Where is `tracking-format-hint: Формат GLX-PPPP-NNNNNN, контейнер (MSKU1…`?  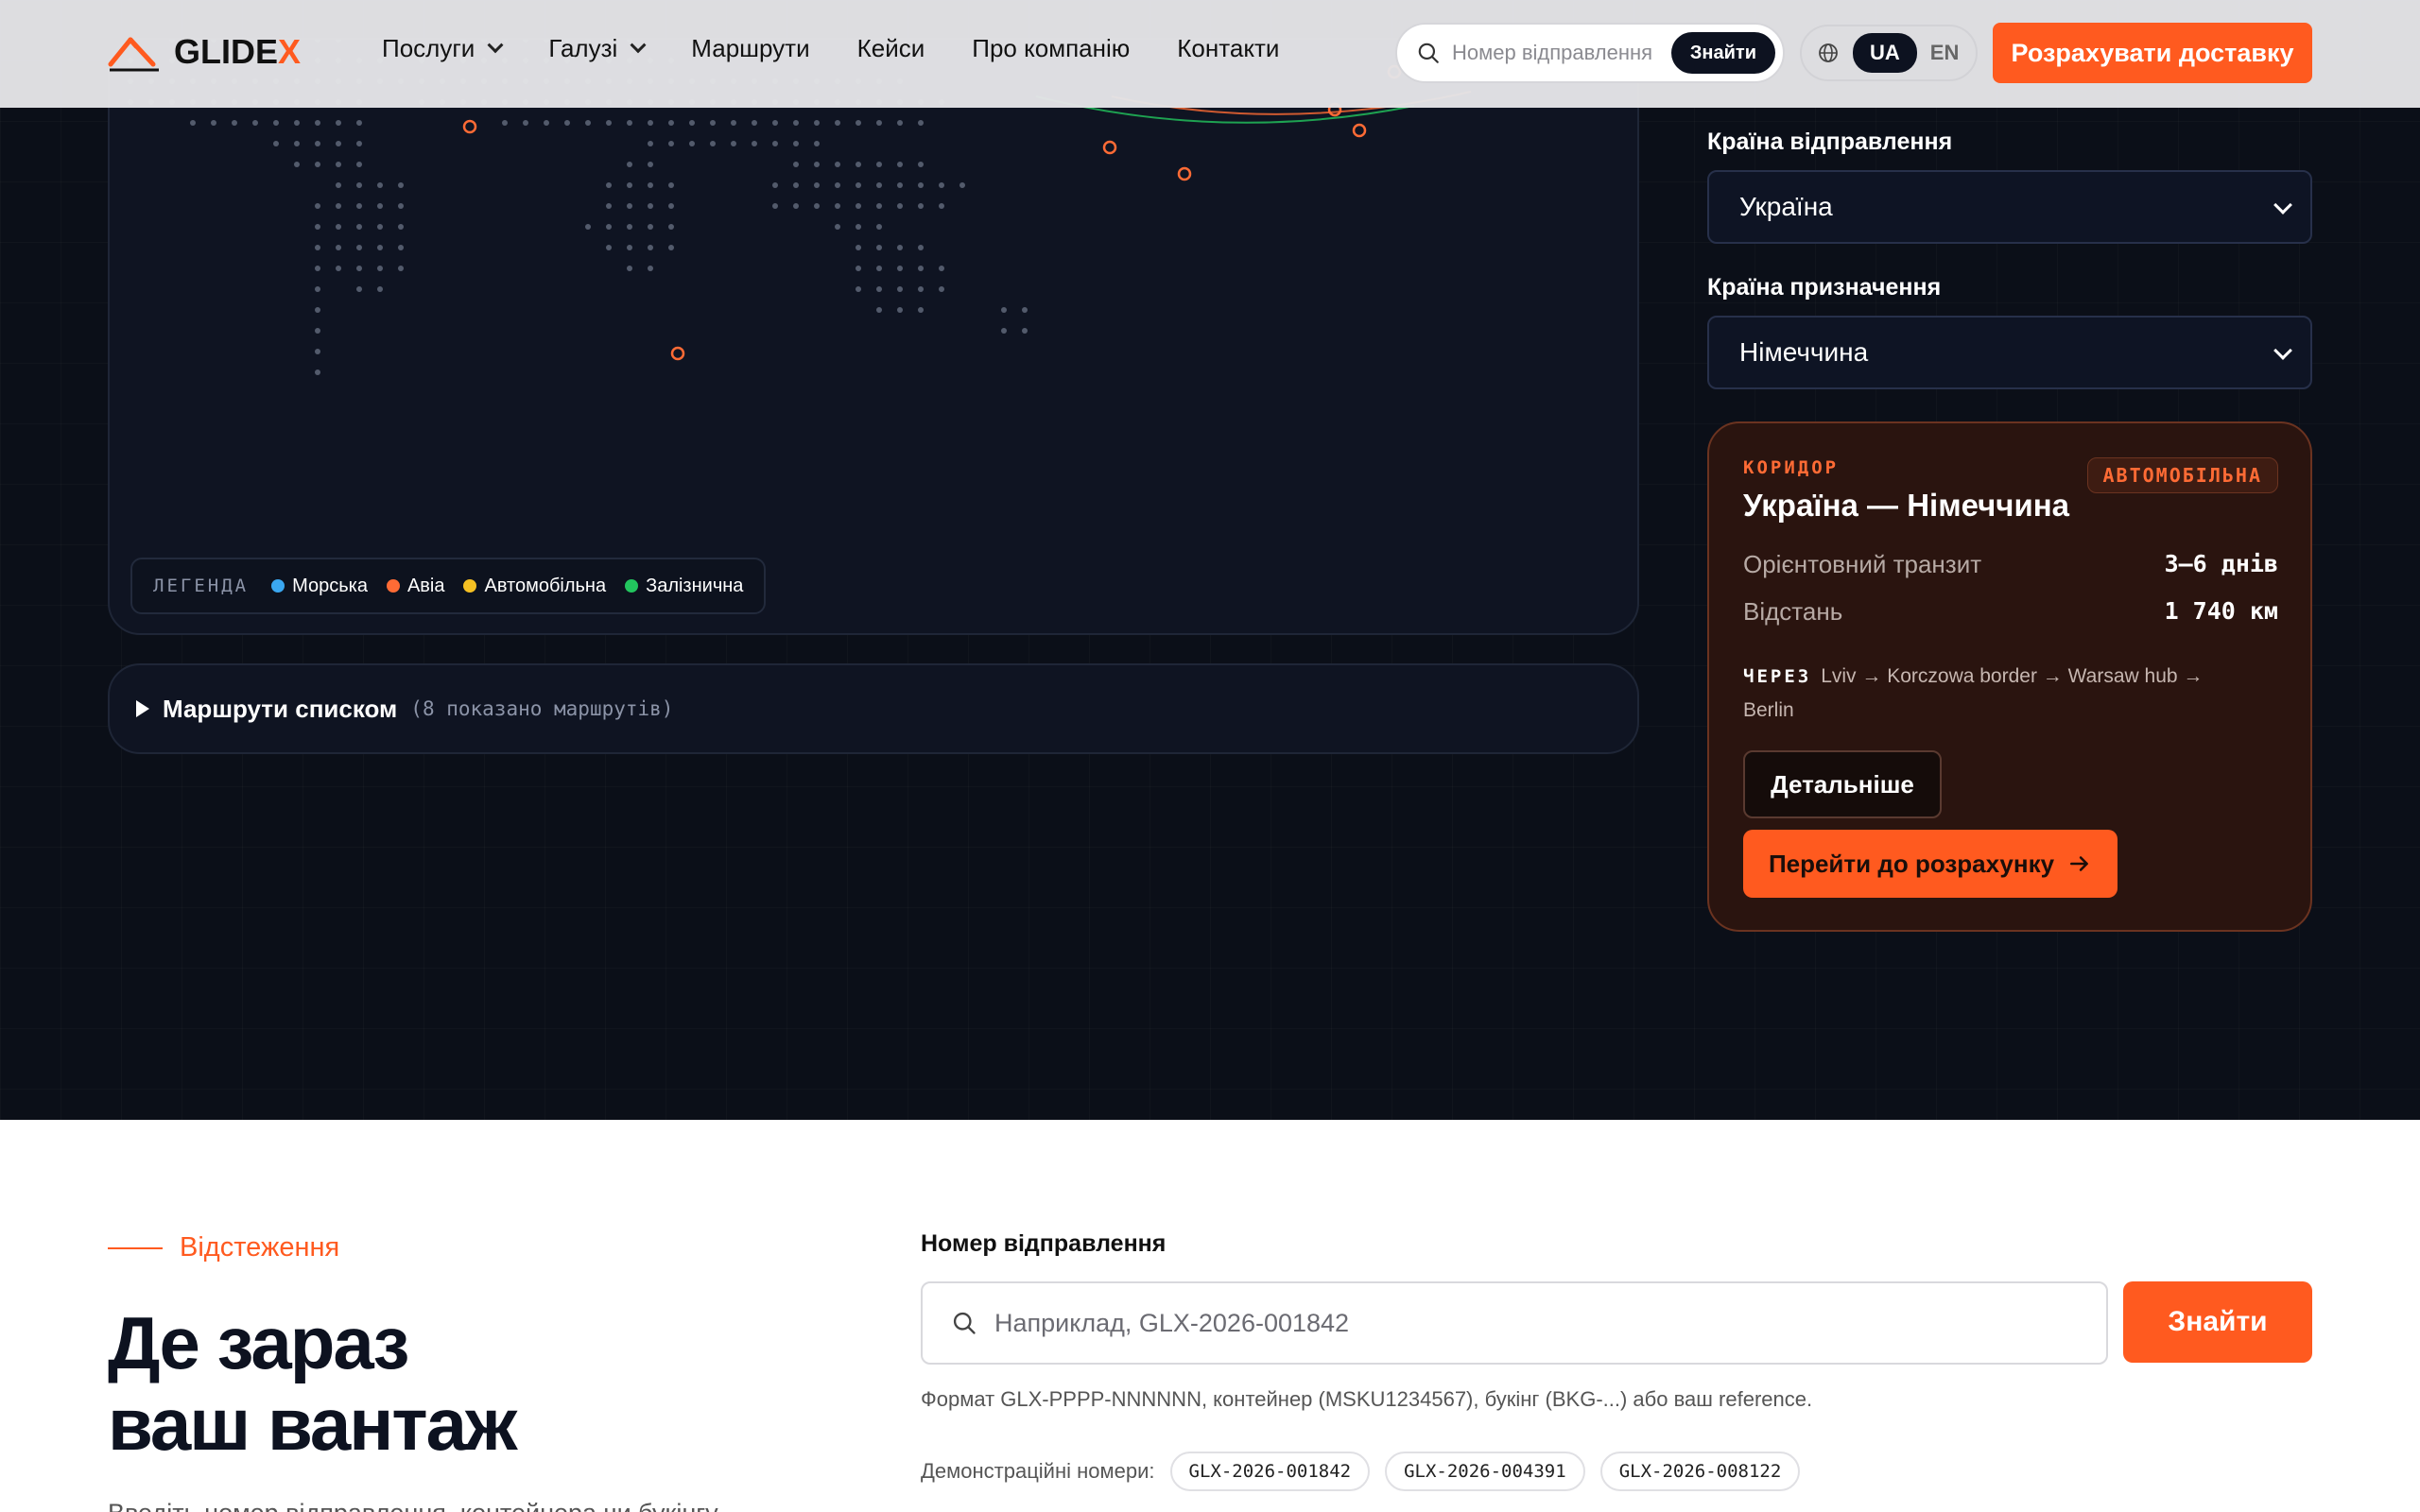 tracking-format-hint: Формат GLX-PPPP-NNNNNN, контейнер (MSKU1… is located at coordinates (1367, 1399).